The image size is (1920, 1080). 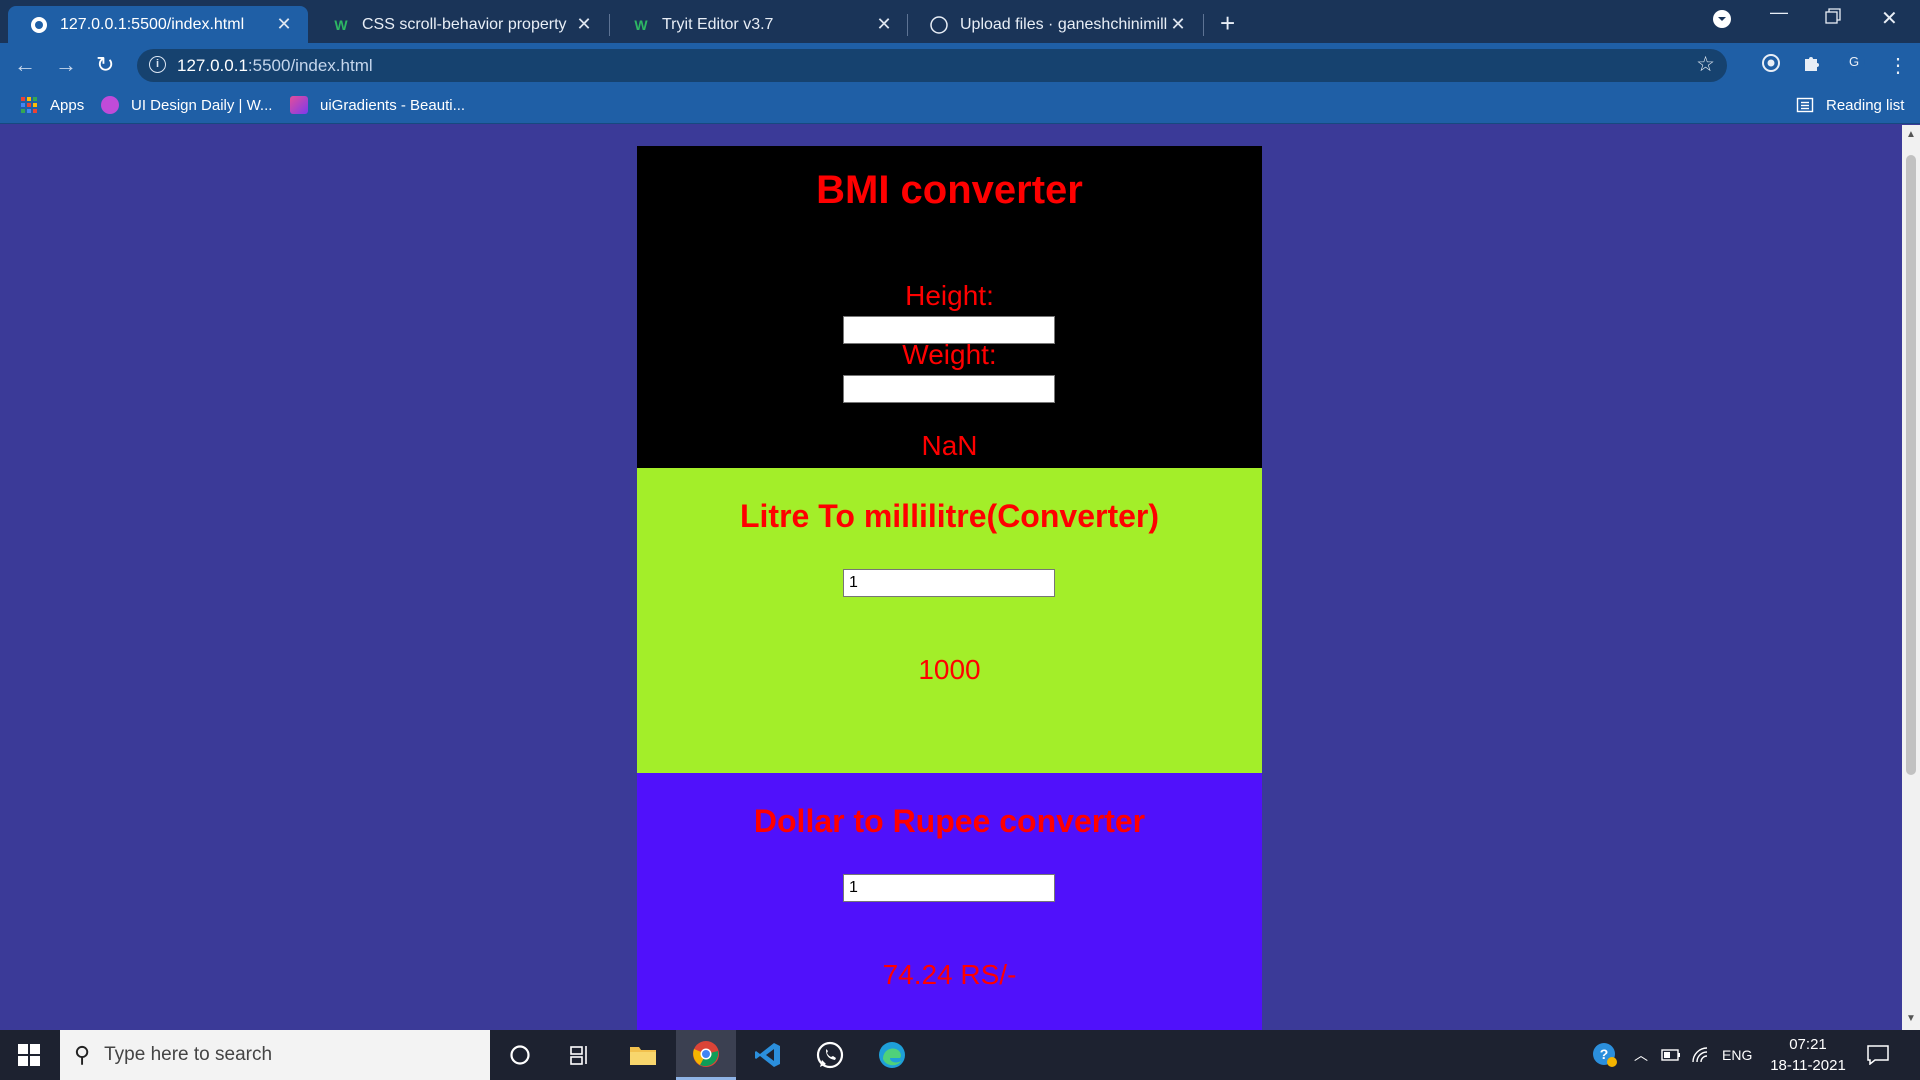 What do you see at coordinates (1812, 66) in the screenshot?
I see `puzzle-extensions-icon` at bounding box center [1812, 66].